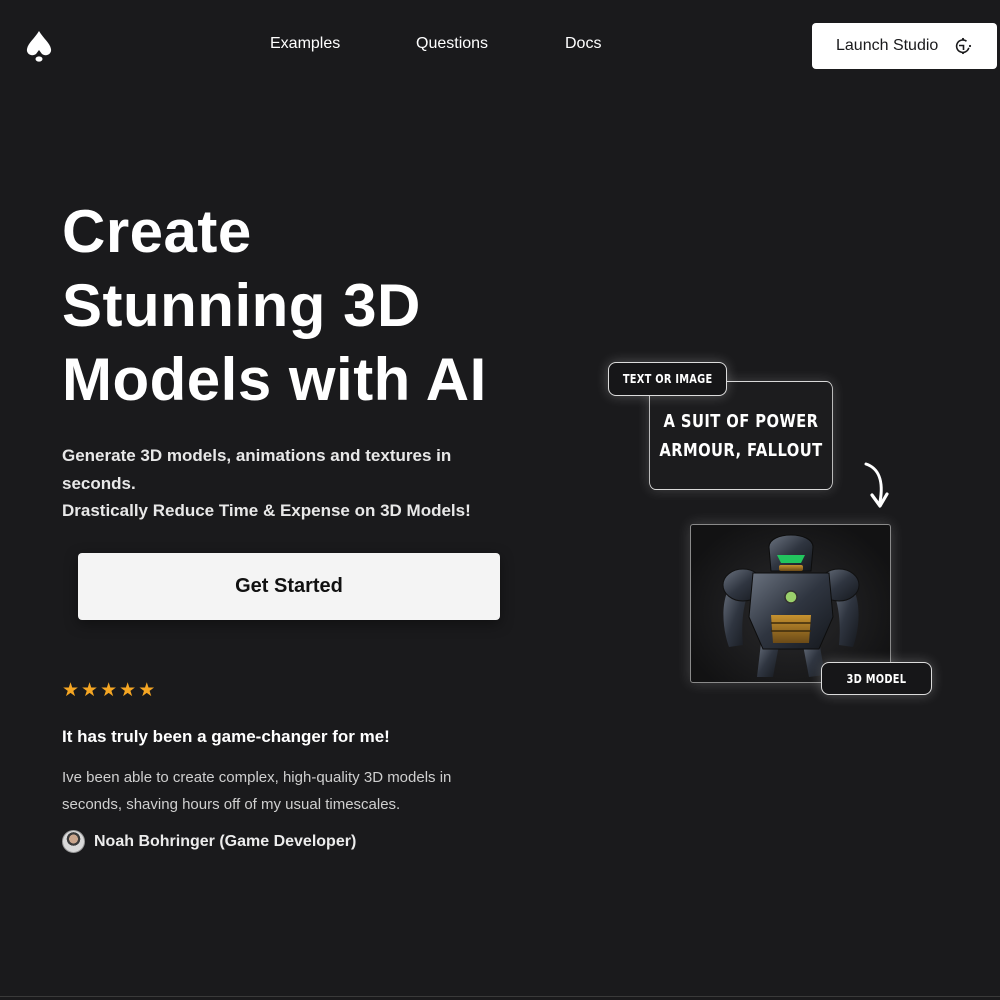 Image resolution: width=1000 pixels, height=1000 pixels. Describe the element at coordinates (99, 483) in the screenshot. I see `hero-subtitle-line: seconds.` at that location.